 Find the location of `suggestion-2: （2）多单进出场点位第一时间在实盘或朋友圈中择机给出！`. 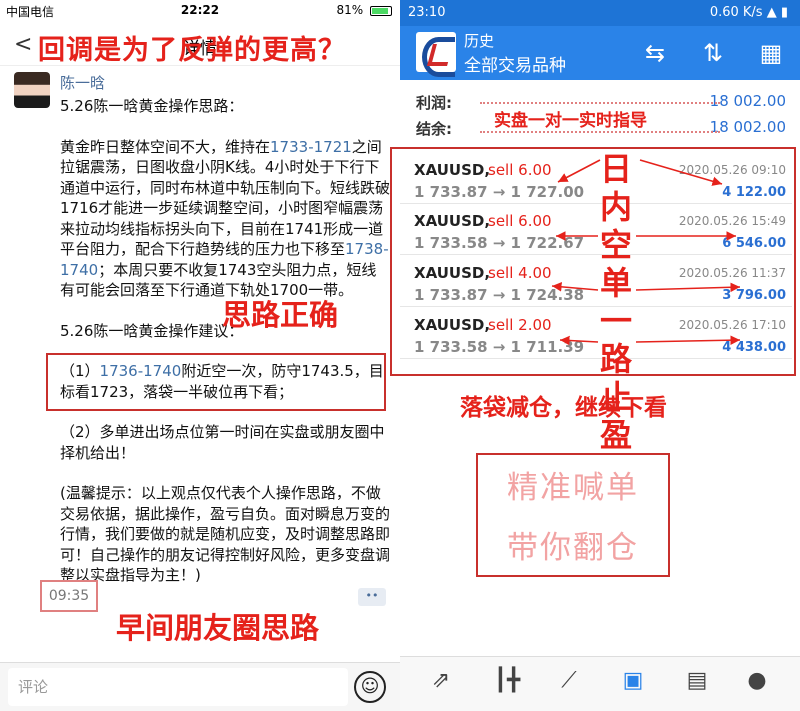

suggestion-2: （2）多单进出场点位第一时间在实盘或朋友圈中择机给出！ is located at coordinates (222, 442).